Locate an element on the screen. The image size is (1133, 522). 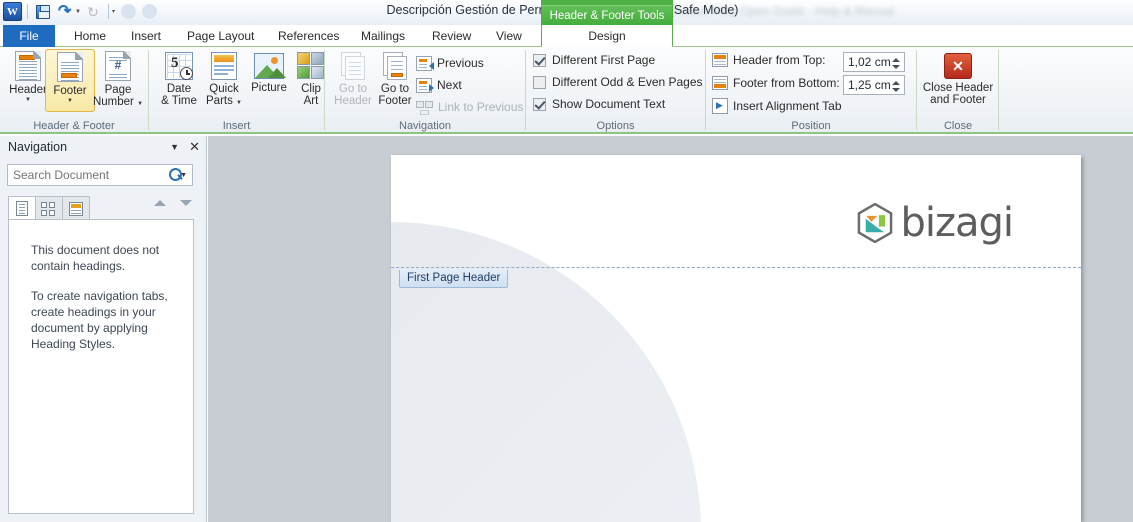
quick-parts-dropdown-icon: ▼ is located at coordinates (239, 103).